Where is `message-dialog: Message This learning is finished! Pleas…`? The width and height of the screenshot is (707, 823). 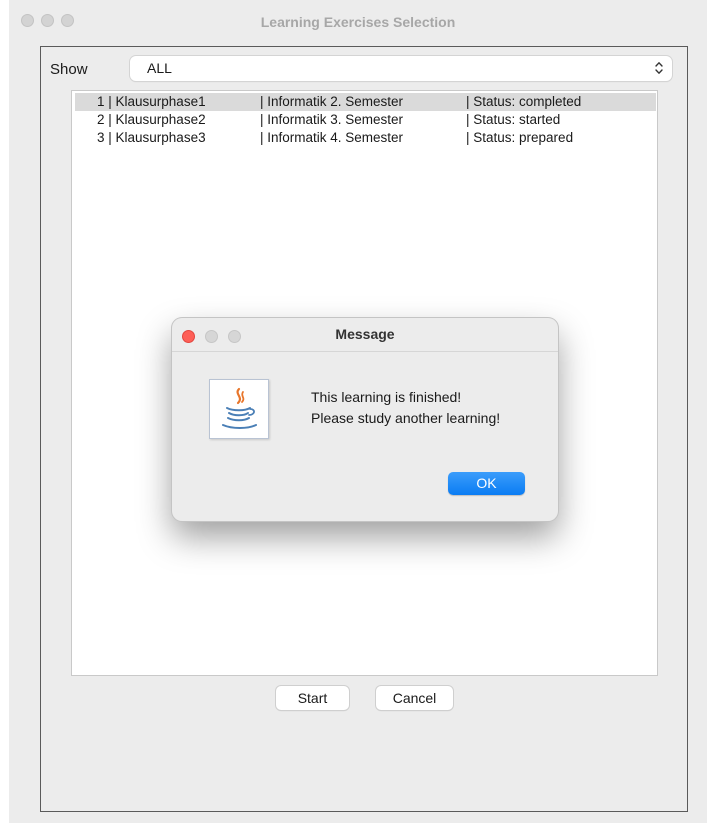 message-dialog: Message This learning is finished! Pleas… is located at coordinates (365, 419).